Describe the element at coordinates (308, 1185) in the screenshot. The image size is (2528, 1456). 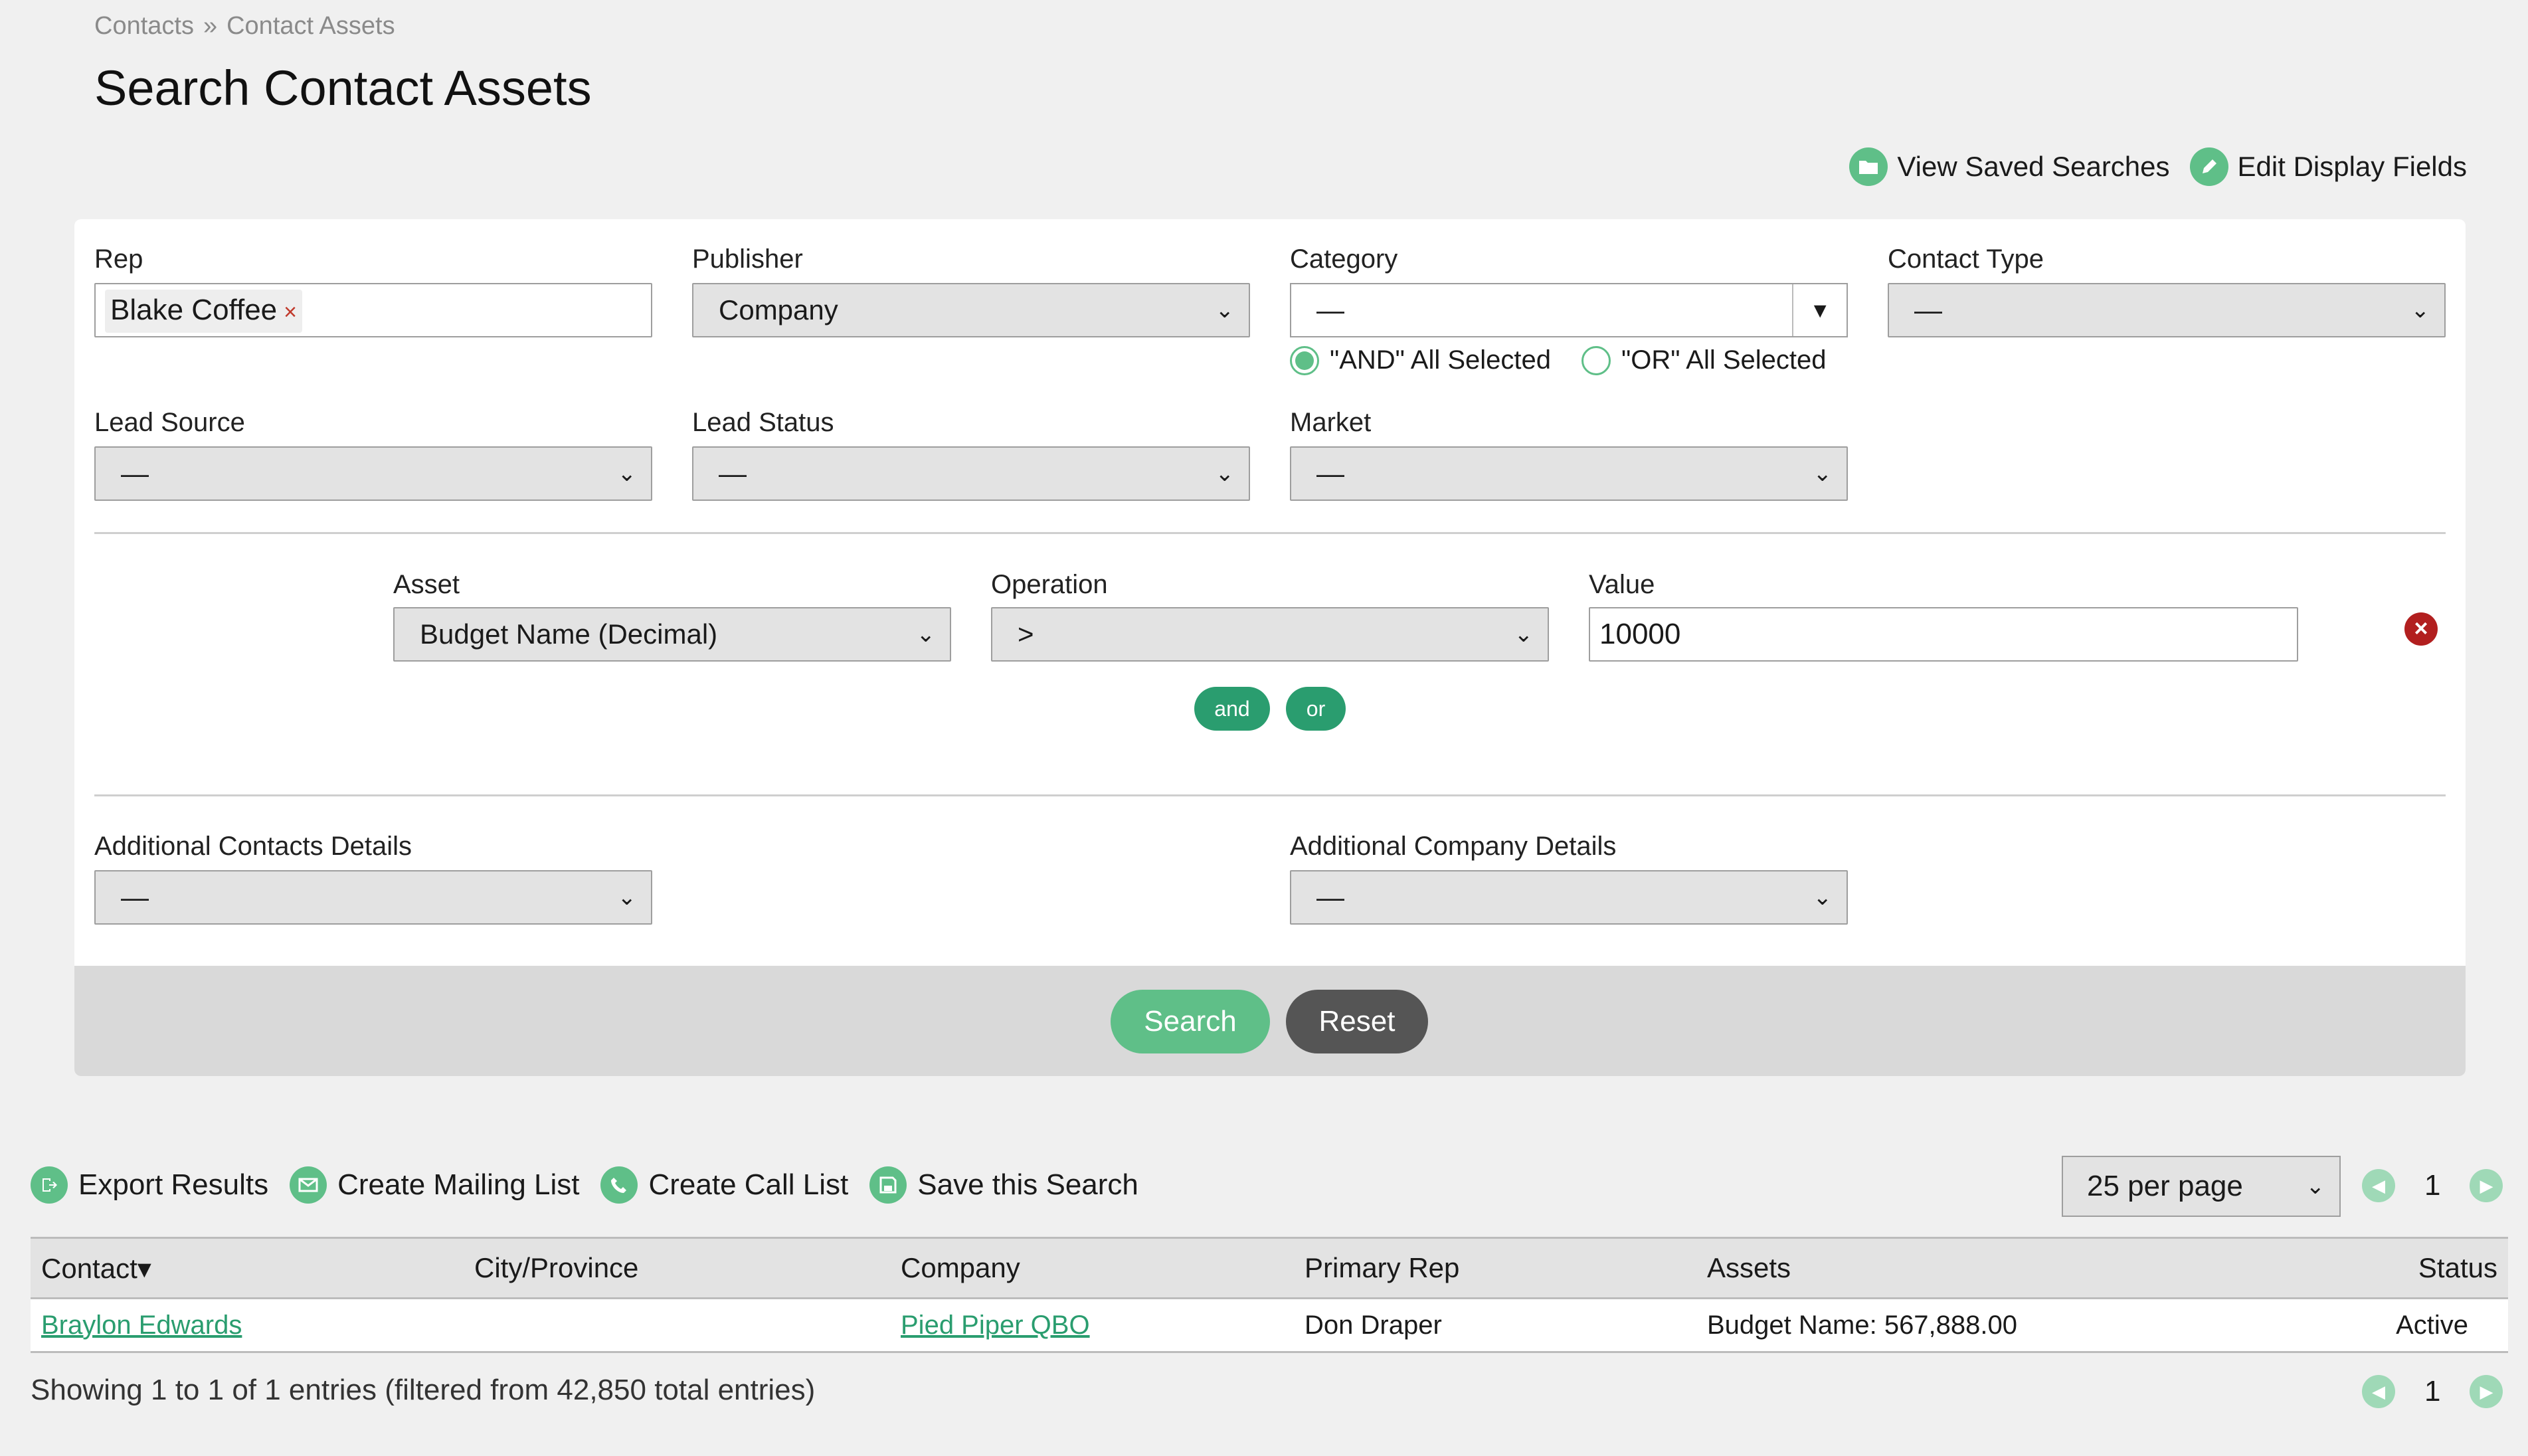
I see `envelope-icon` at that location.